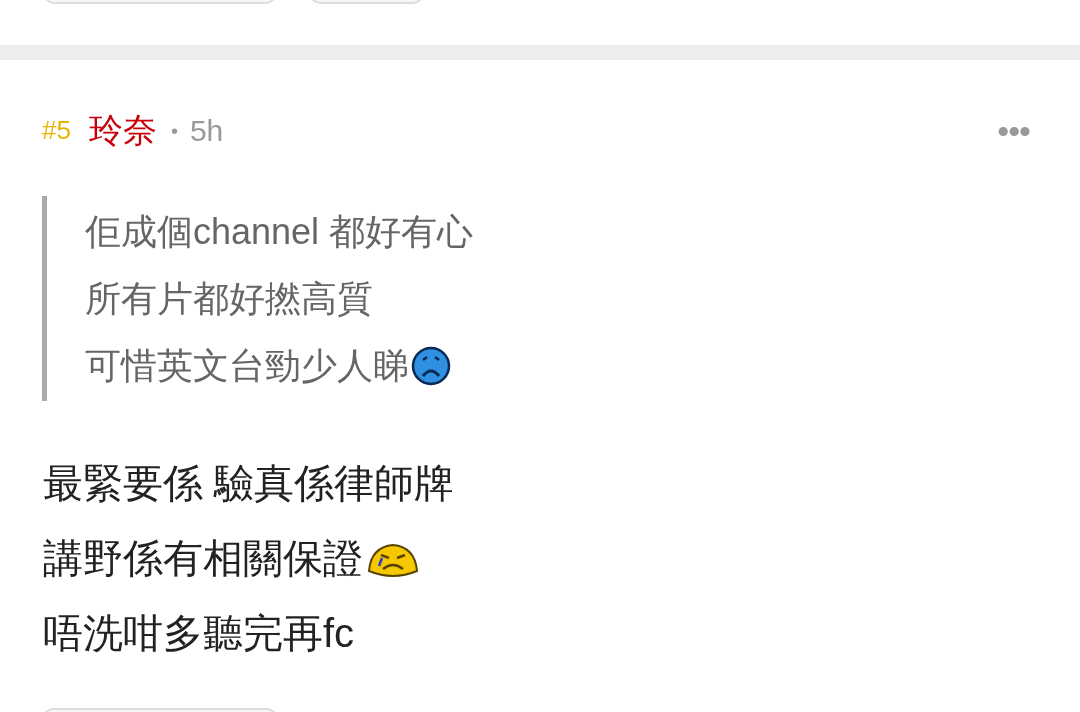  What do you see at coordinates (279, 231) in the screenshot?
I see `quote-line: 佢成個channel 都好有心` at bounding box center [279, 231].